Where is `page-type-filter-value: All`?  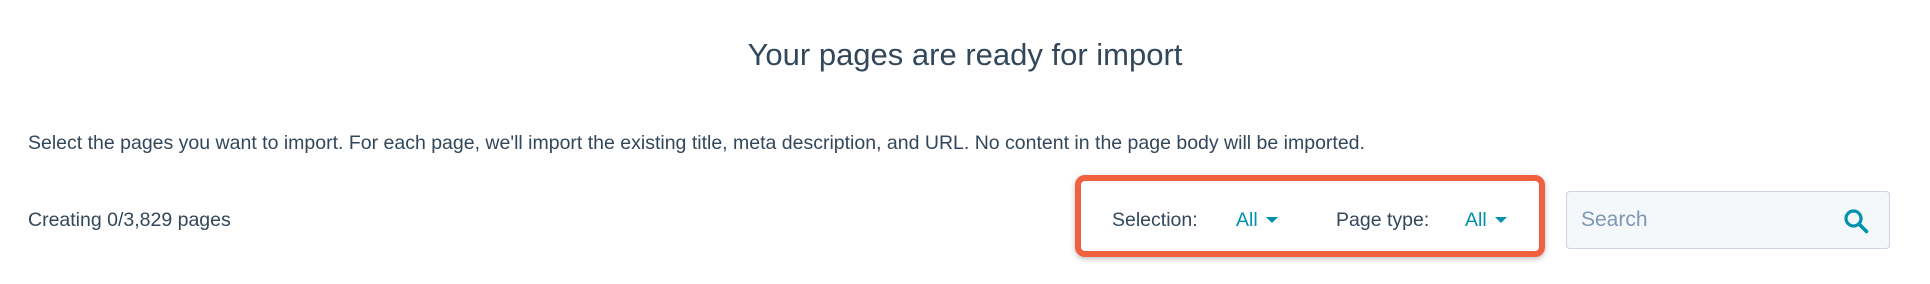 page-type-filter-value: All is located at coordinates (1476, 220).